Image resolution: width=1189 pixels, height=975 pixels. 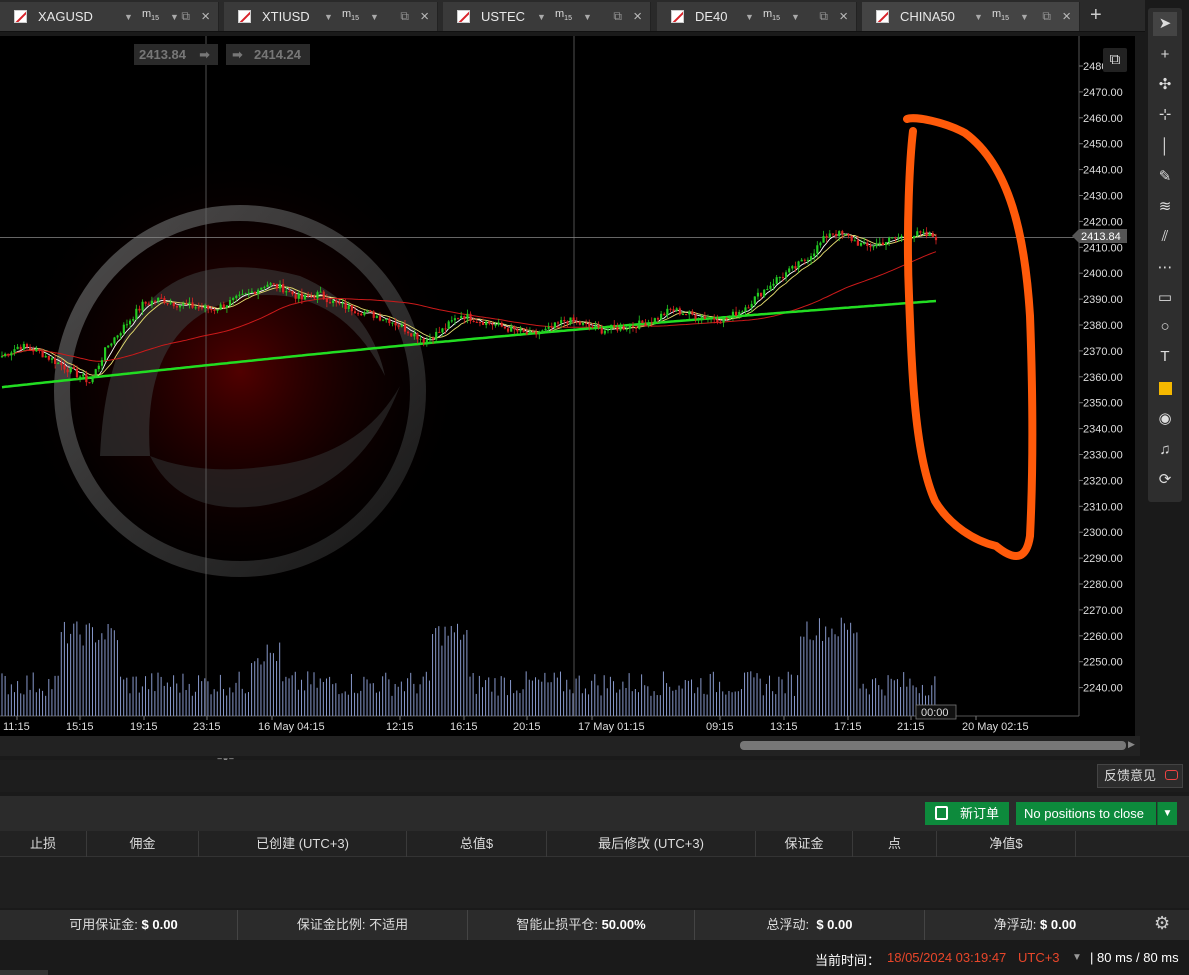 What do you see at coordinates (1165, 147) in the screenshot?
I see `vertical-line-icon: │` at bounding box center [1165, 147].